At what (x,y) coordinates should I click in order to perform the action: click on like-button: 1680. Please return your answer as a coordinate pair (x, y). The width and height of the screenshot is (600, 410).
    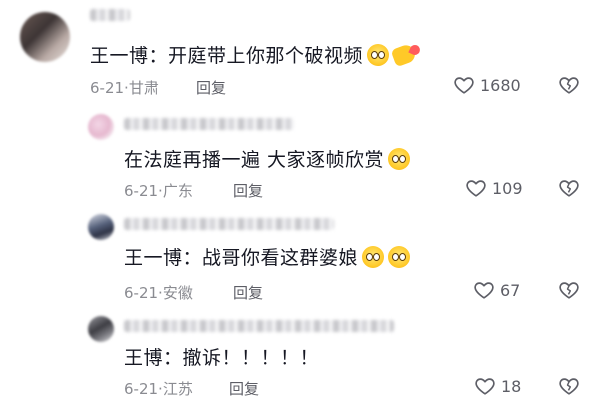
    Looking at the image, I should click on (487, 85).